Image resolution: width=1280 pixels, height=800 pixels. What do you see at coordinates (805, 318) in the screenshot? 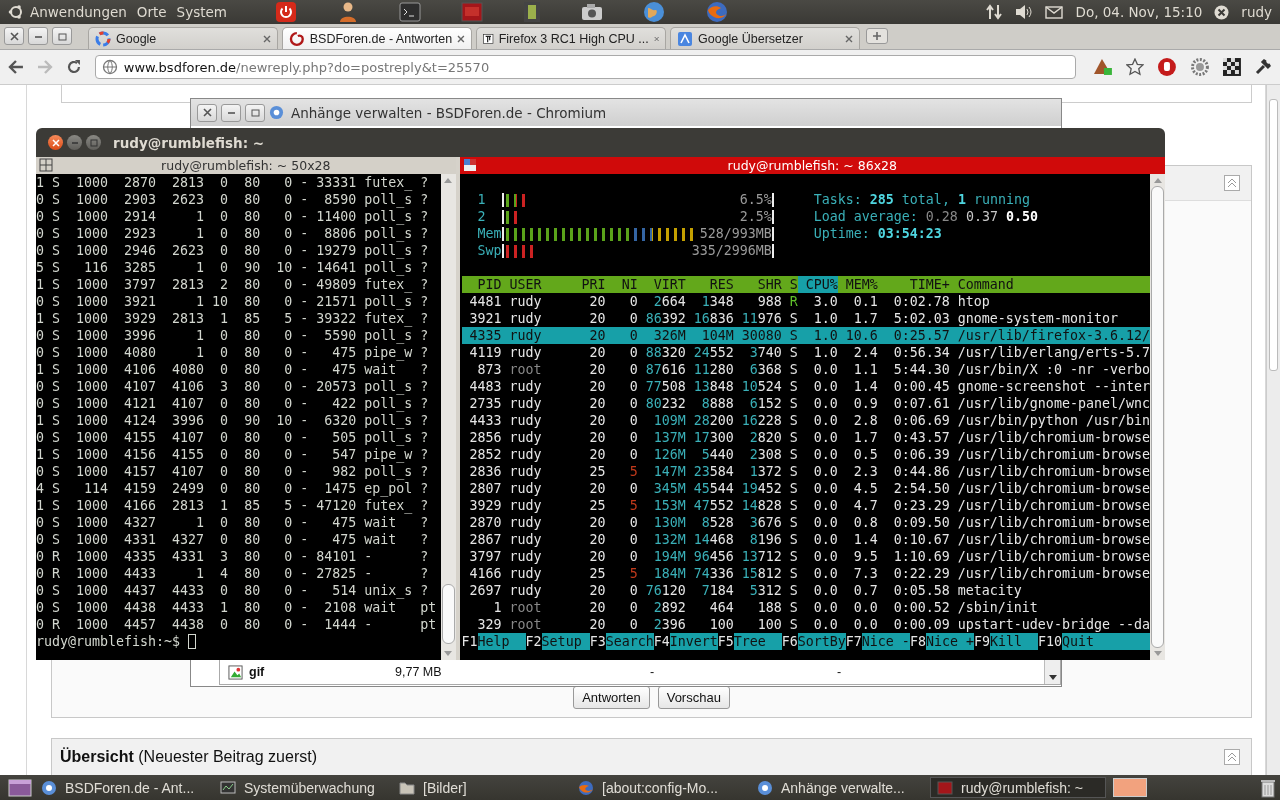
I see `process-row: 3921 rudy 20 0 86392 16836 11976 S 1.0 1.7 5:02.03 gnome-system-monitor` at bounding box center [805, 318].